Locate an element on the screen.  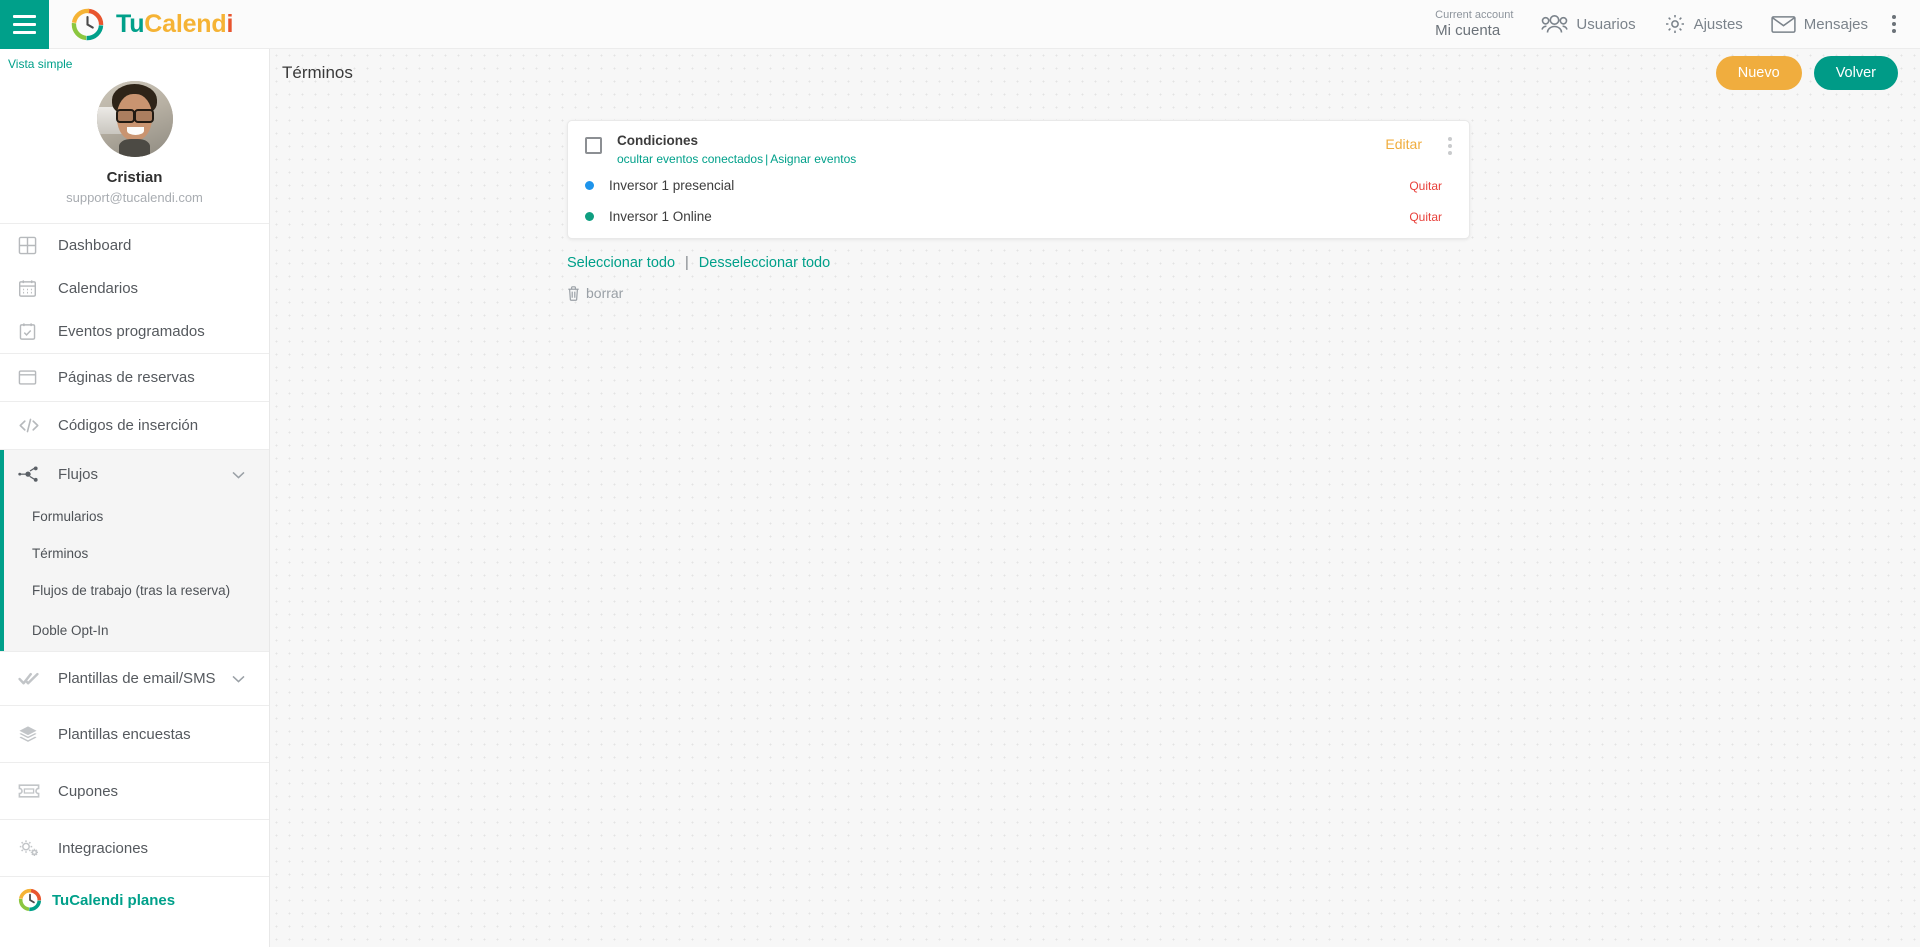
dashboard-grid-icon is located at coordinates (35, 245).